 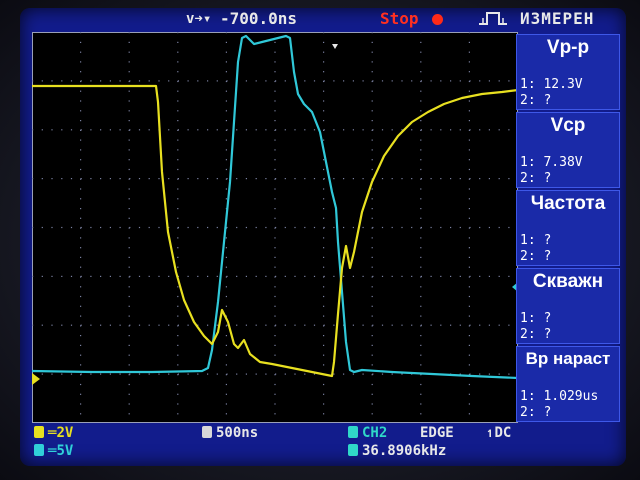 What do you see at coordinates (568, 306) in the screenshot?
I see `measurement-duty: Скважн 1: ? 2: ?` at bounding box center [568, 306].